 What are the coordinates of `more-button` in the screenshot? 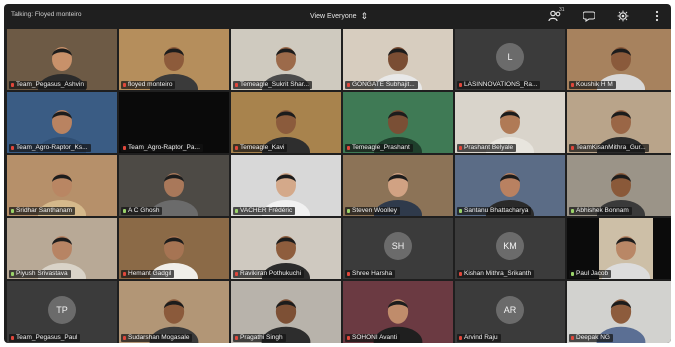 It's located at (657, 16).